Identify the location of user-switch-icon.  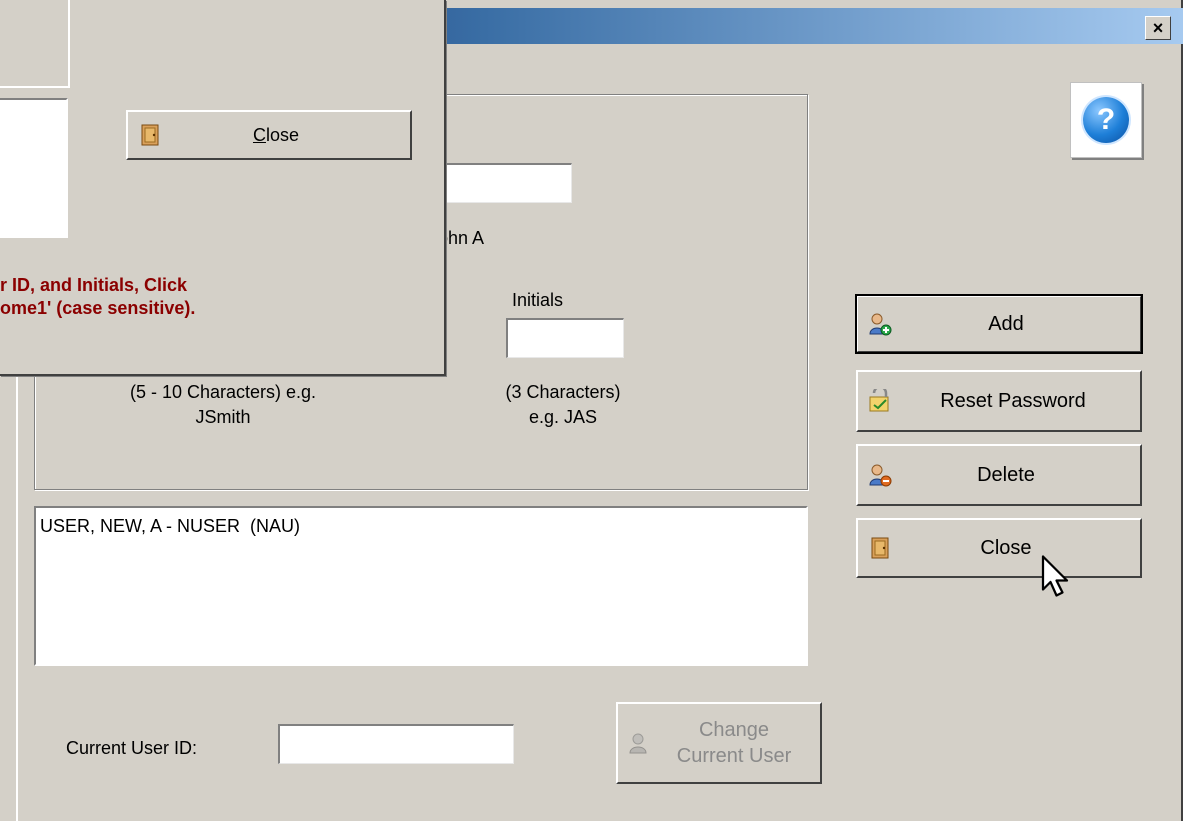
(638, 743).